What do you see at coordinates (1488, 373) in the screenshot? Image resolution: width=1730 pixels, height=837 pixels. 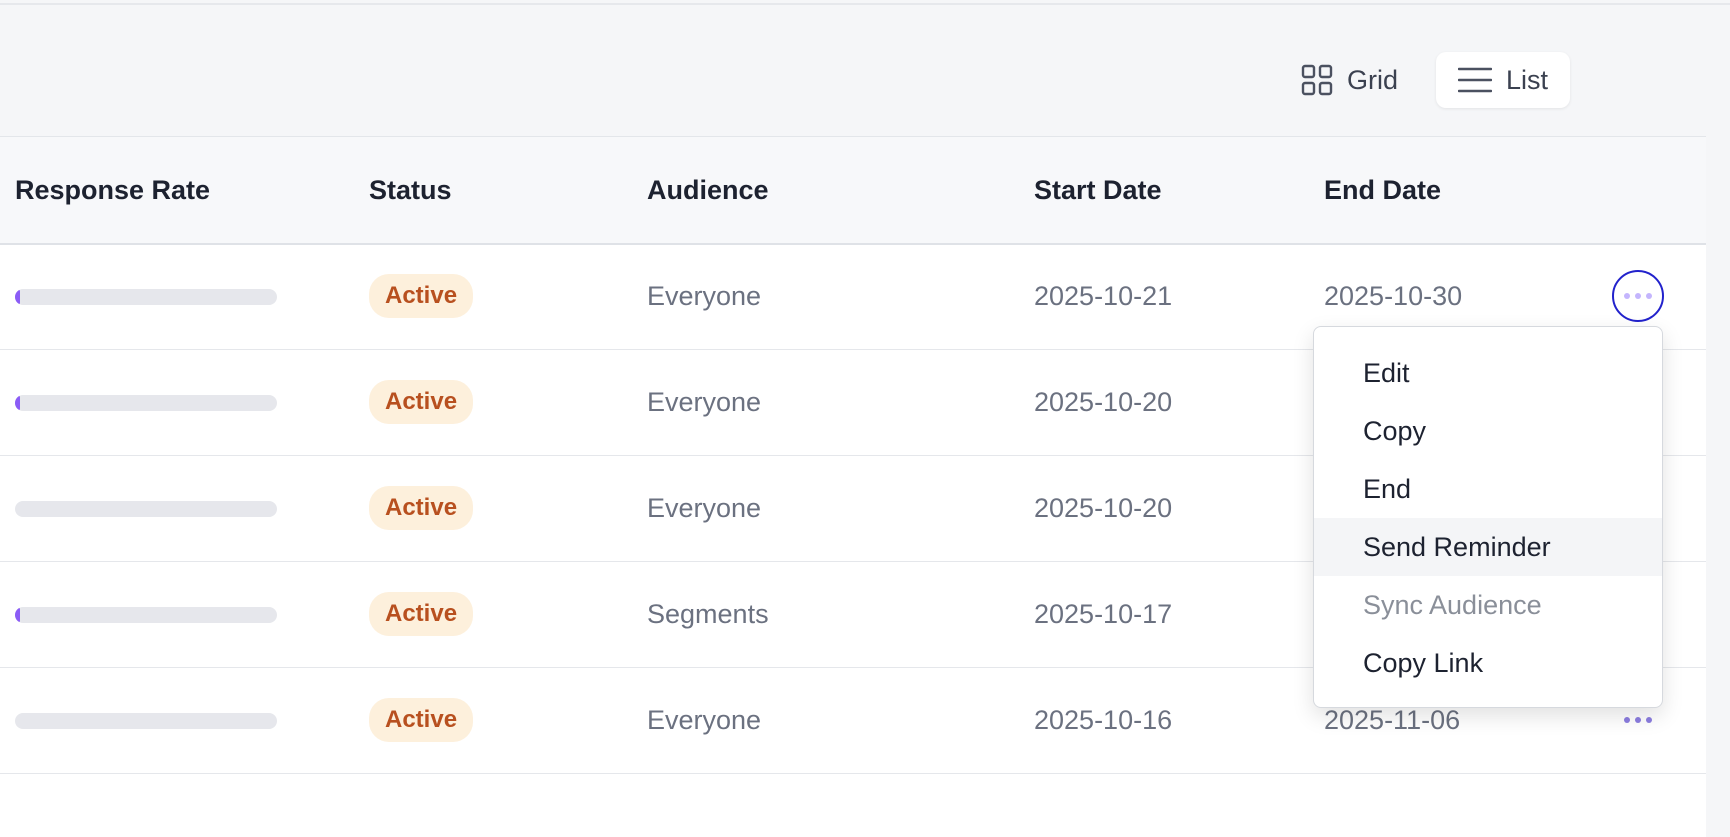 I see `menu-item-edit: Edit` at bounding box center [1488, 373].